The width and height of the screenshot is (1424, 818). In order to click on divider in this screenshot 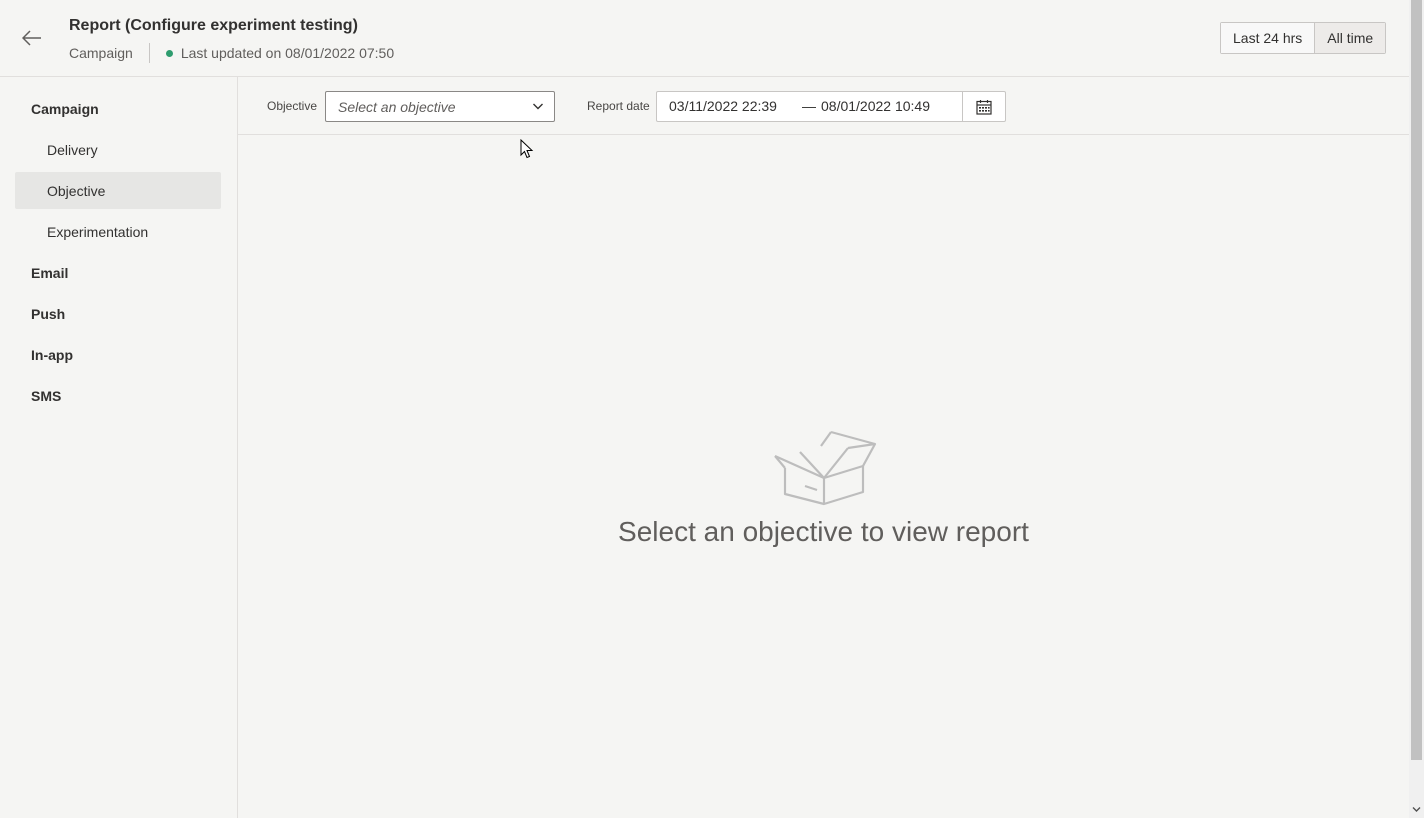, I will do `click(149, 53)`.